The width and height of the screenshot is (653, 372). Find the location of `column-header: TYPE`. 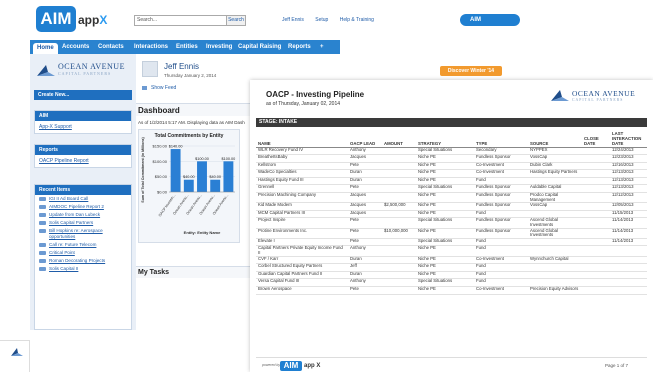

column-header: TYPE is located at coordinates (501, 138).